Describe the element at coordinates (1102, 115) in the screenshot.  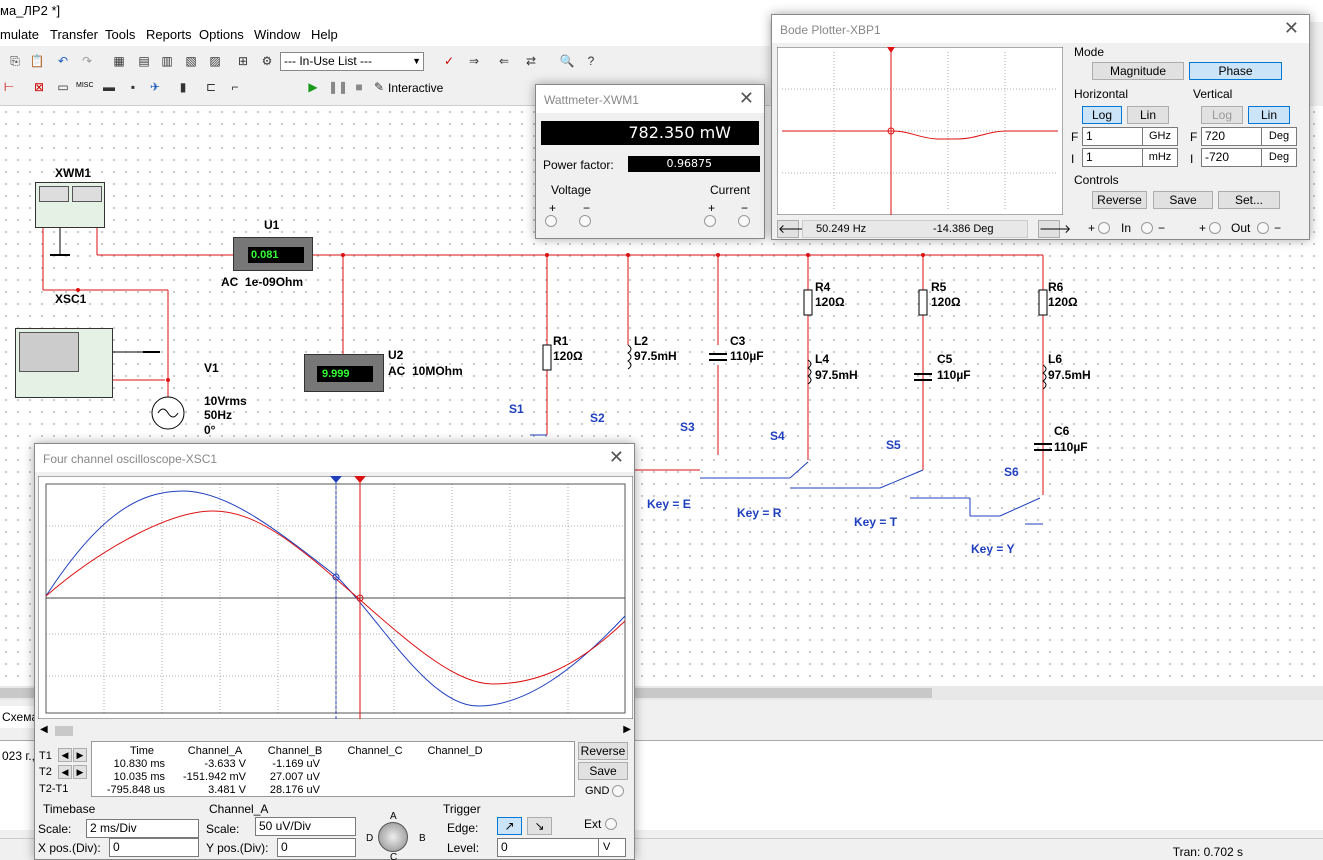
I see `horizontal-log-button: Log` at that location.